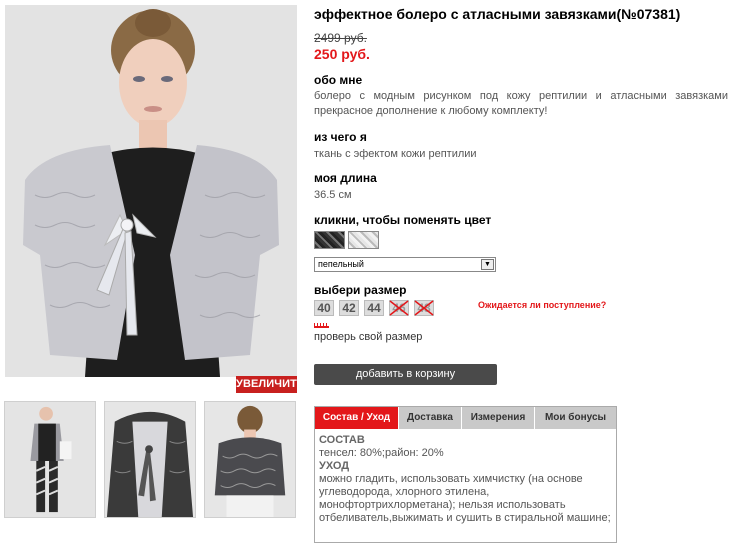 This screenshot has width=730, height=543. Describe the element at coordinates (334, 466) in the screenshot. I see `care-heading: УХОД` at that location.